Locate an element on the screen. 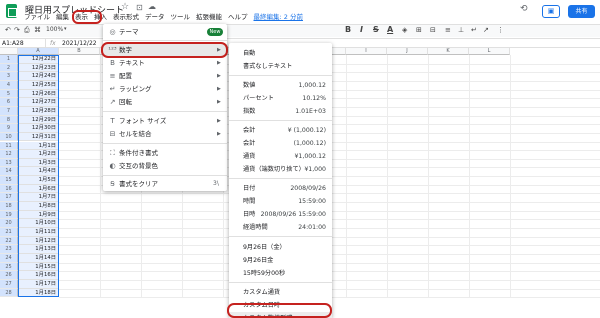 Image resolution: width=600 pixels, height=318 pixels. borders-icon: ⊞ is located at coordinates (419, 30).